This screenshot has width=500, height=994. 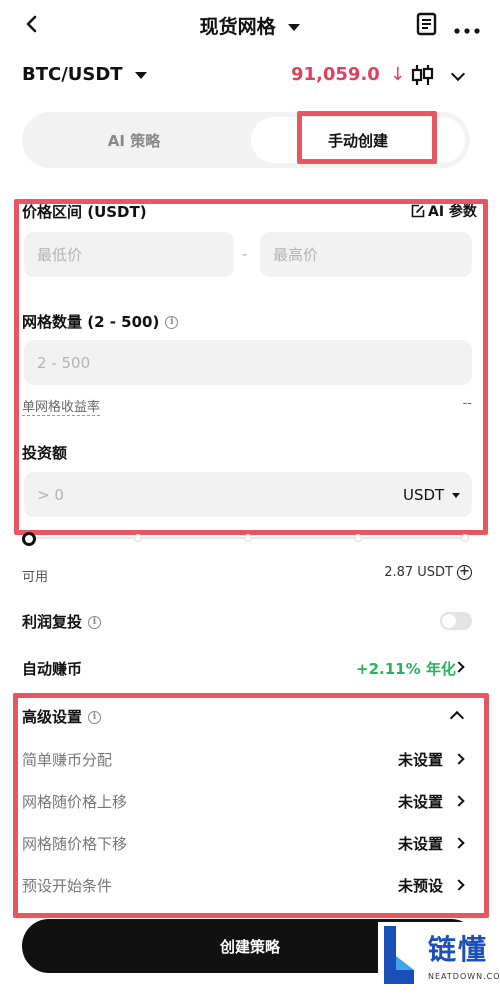 I want to click on pair-selector: BTC/USDT, so click(x=84, y=74).